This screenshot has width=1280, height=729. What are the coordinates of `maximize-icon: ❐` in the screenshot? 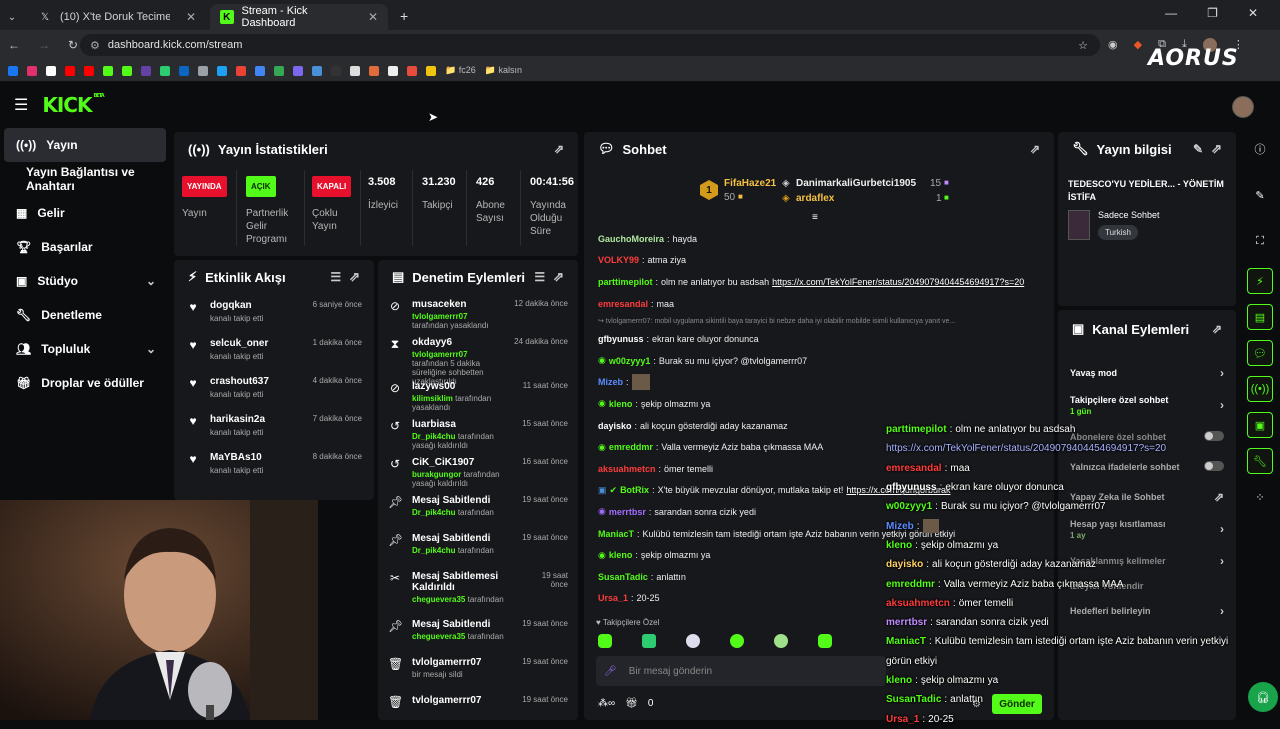 It's located at (1212, 13).